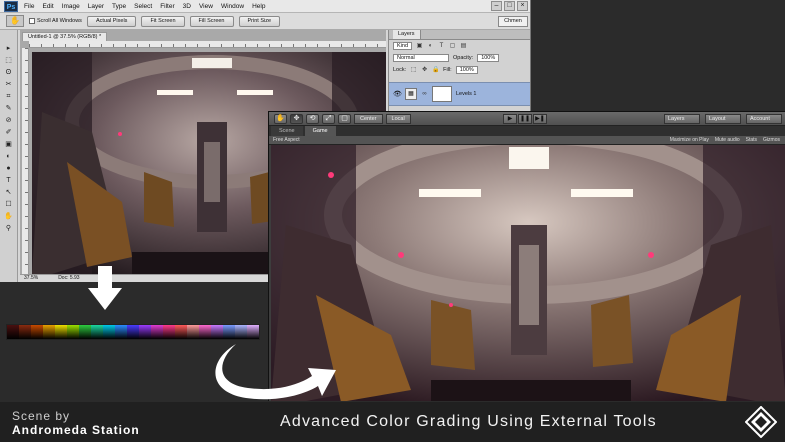 Image resolution: width=785 pixels, height=442 pixels. I want to click on fit-screen-button: Fit Screen, so click(163, 21).